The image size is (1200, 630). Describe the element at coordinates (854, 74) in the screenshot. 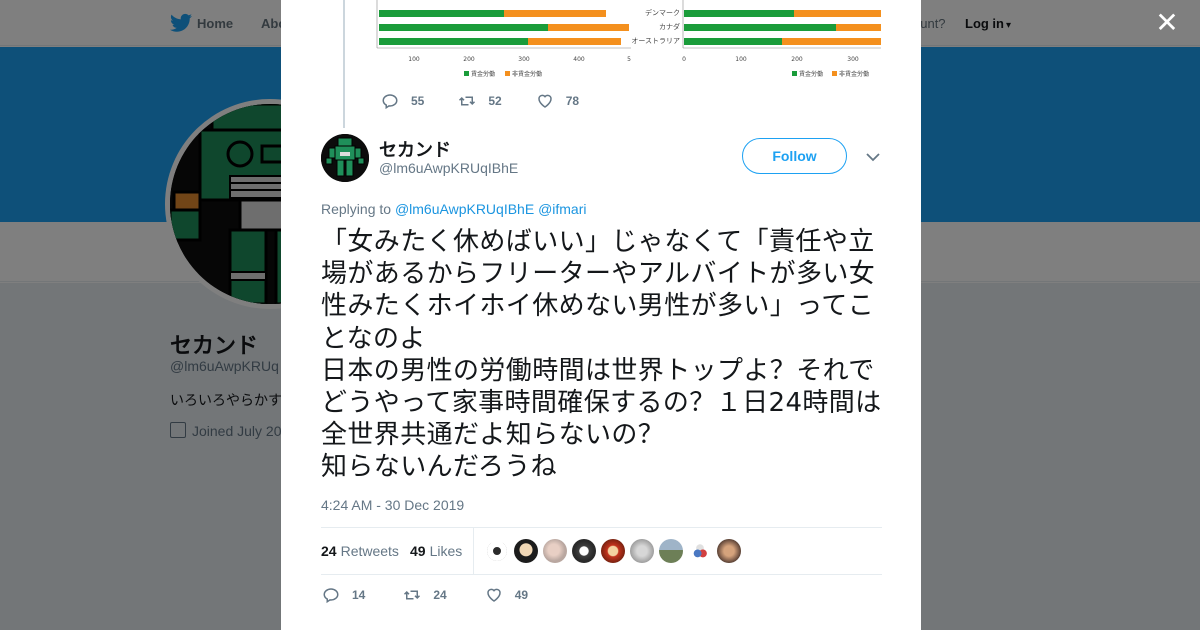

I see `chart-right-legend-unpaid: 非賃金労働` at that location.